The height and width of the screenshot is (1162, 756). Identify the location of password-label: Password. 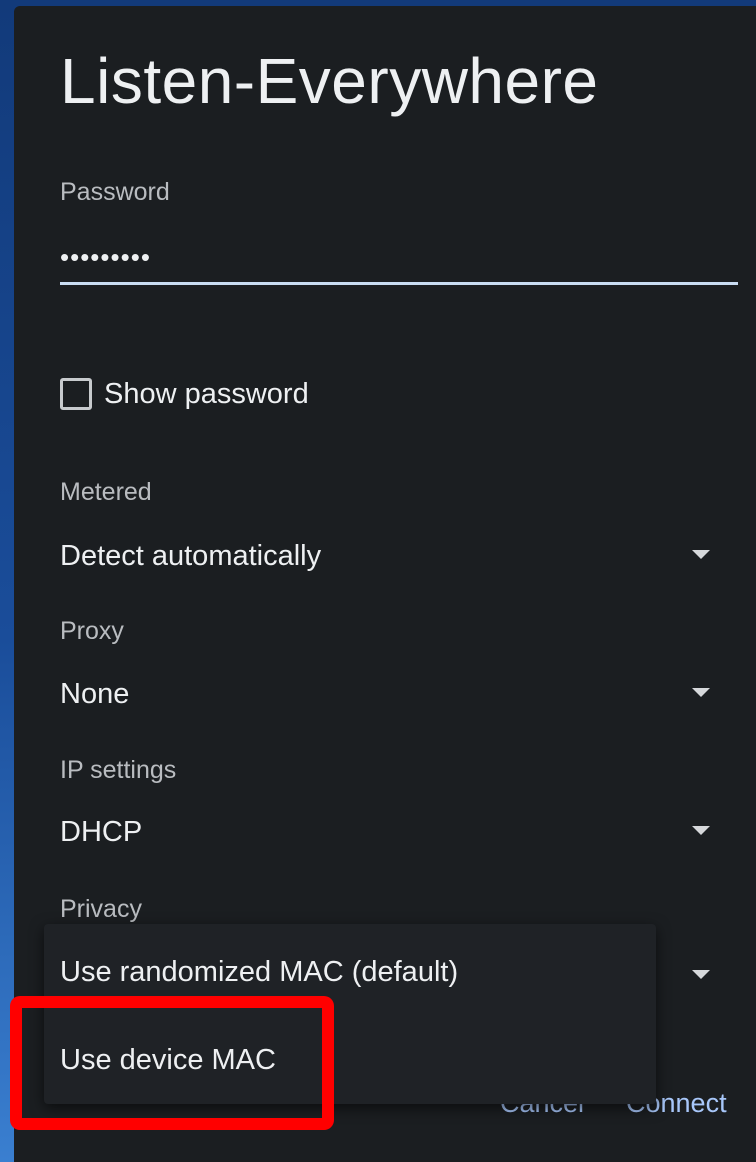
(115, 192).